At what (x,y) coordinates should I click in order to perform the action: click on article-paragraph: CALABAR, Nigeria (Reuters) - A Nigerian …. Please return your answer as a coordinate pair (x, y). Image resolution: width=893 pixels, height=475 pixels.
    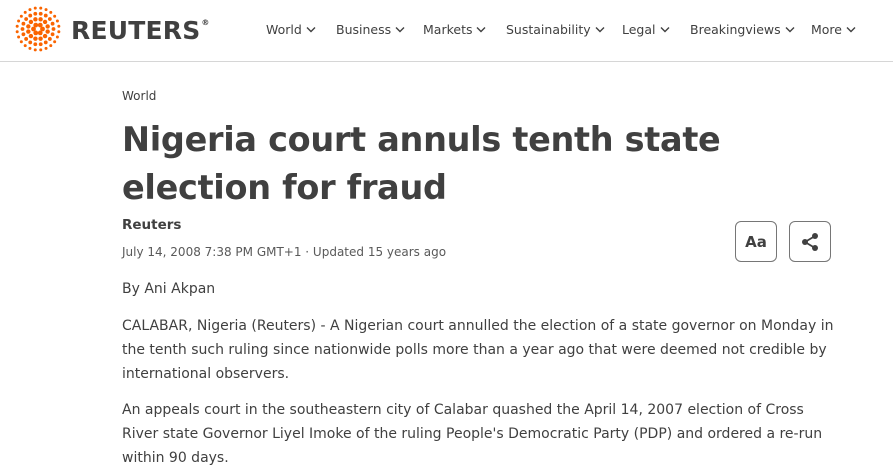
    Looking at the image, I should click on (478, 350).